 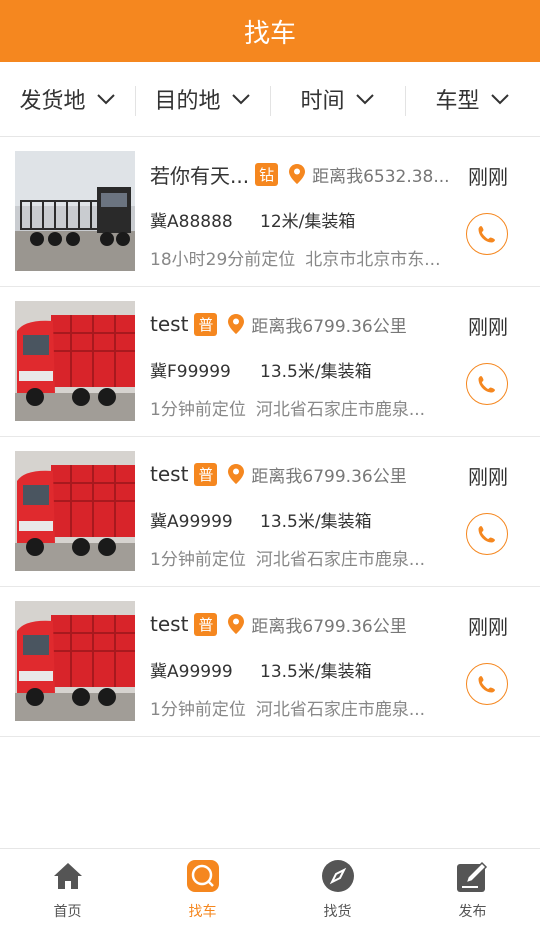 I want to click on tab-label: 发布, so click(x=472, y=912).